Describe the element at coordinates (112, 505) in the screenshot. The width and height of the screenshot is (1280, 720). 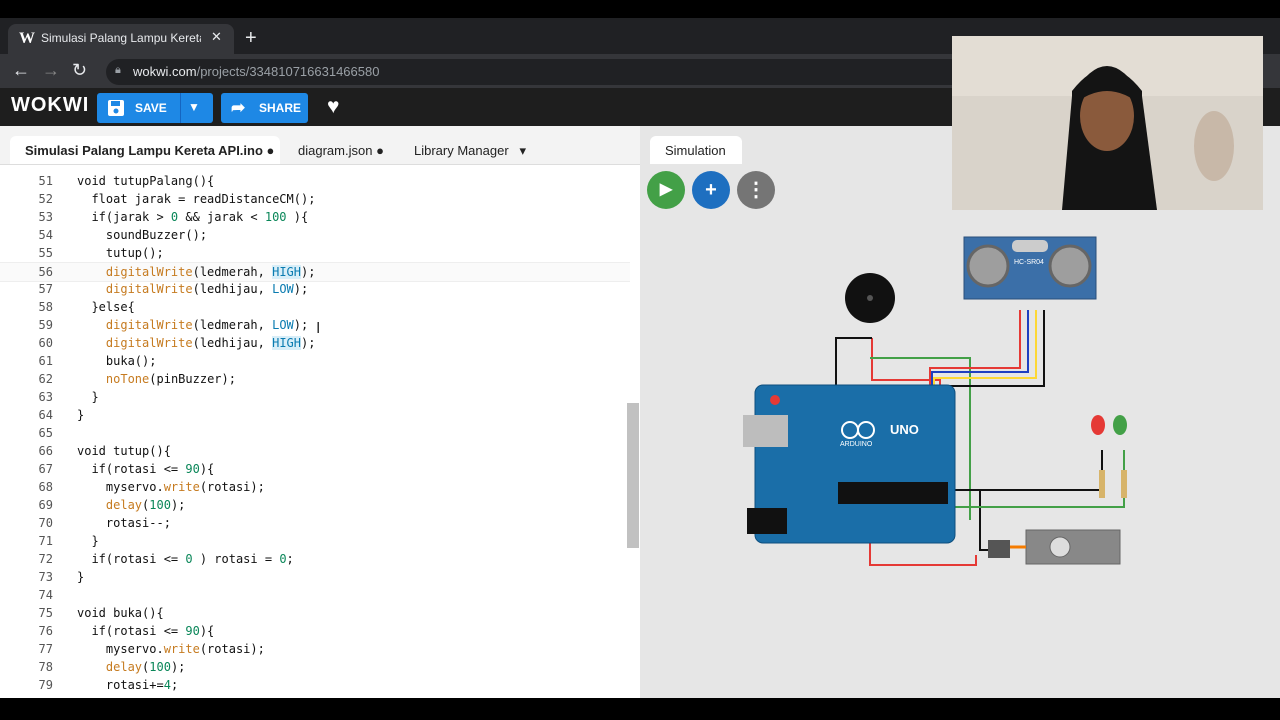
I see `code-line: 69 delay(100);` at that location.